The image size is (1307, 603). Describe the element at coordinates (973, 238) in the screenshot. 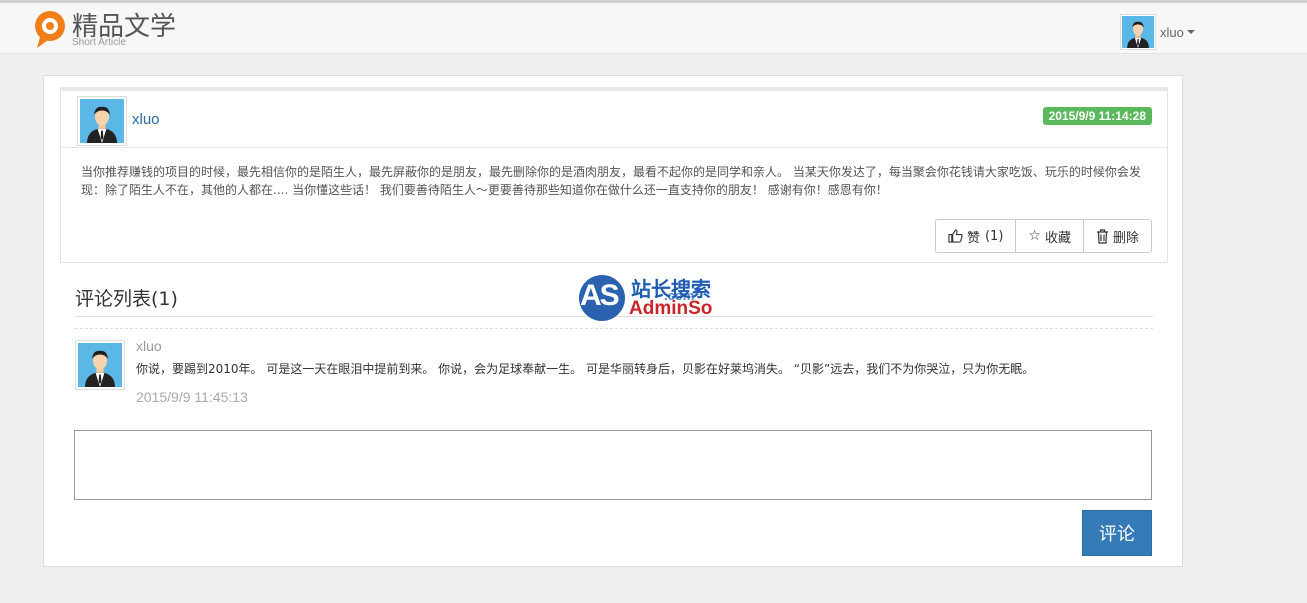

I see `like-label: 赞` at that location.